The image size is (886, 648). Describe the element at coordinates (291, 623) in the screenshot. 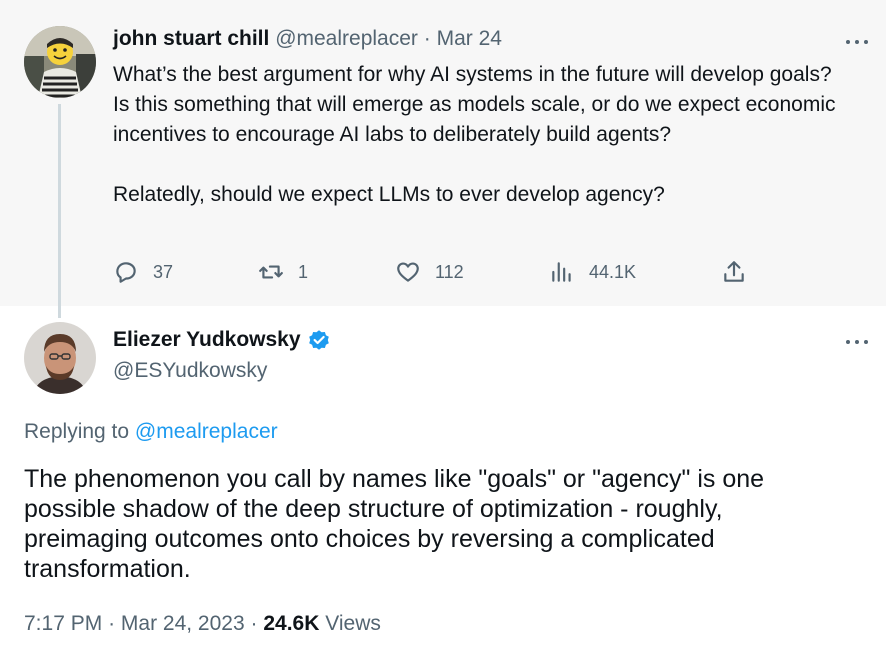

I see `views-count: 24.6K` at that location.